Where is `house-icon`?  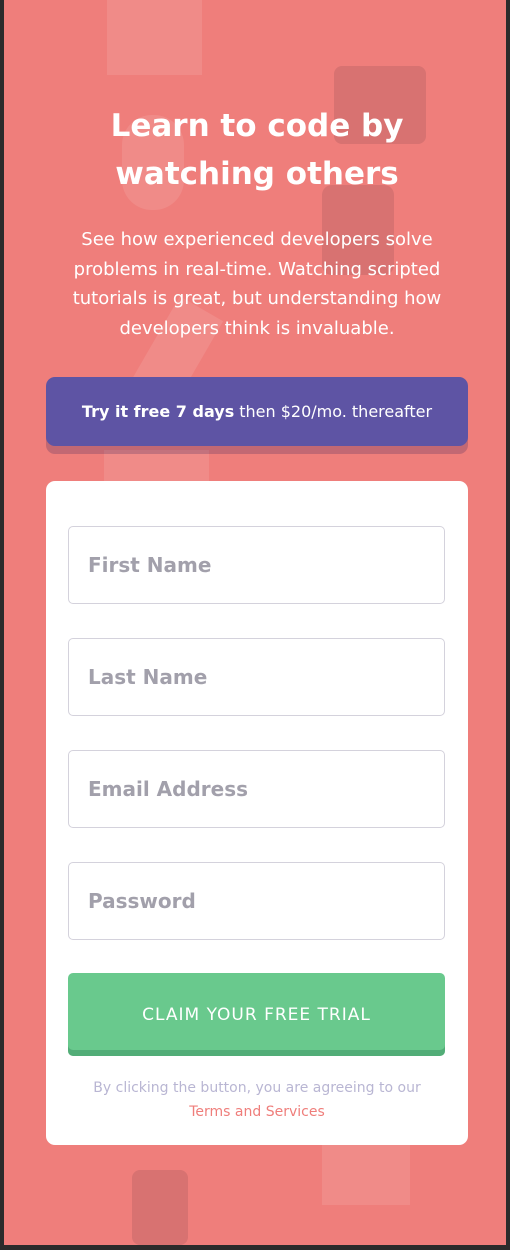
house-icon is located at coordinates (154, 37).